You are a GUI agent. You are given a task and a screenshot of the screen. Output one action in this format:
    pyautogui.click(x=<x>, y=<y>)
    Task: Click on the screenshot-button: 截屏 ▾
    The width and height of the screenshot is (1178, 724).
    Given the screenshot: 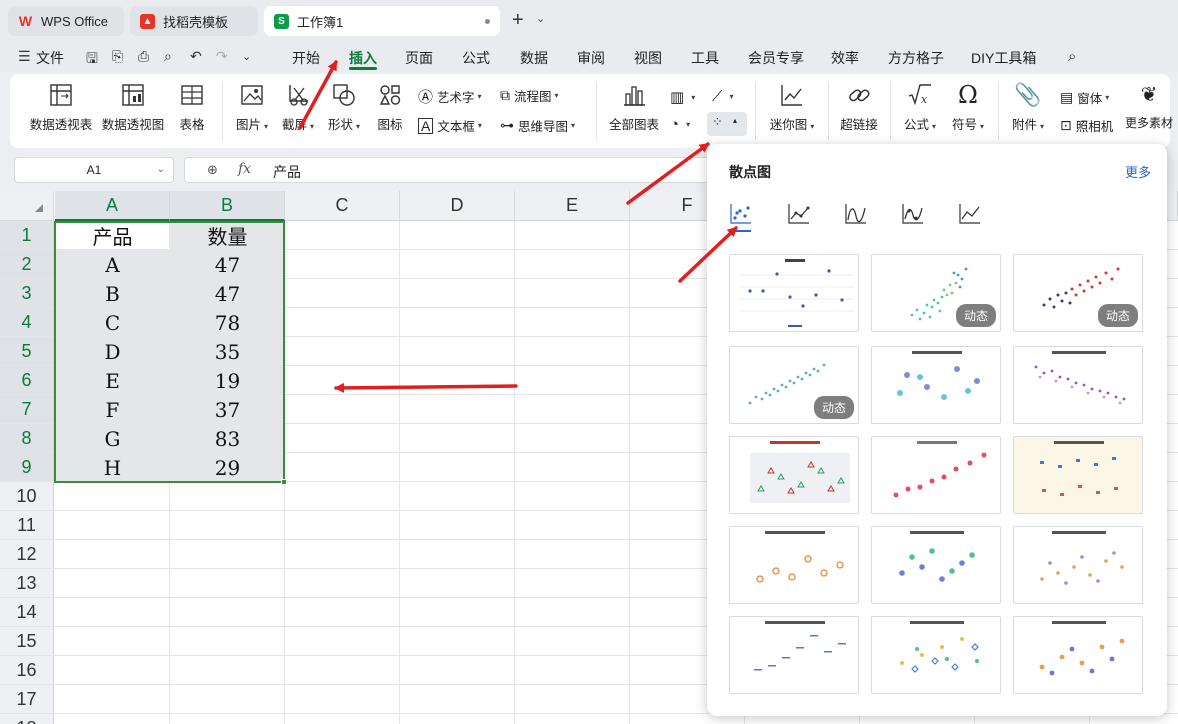 What is the action you would take?
    pyautogui.click(x=298, y=103)
    